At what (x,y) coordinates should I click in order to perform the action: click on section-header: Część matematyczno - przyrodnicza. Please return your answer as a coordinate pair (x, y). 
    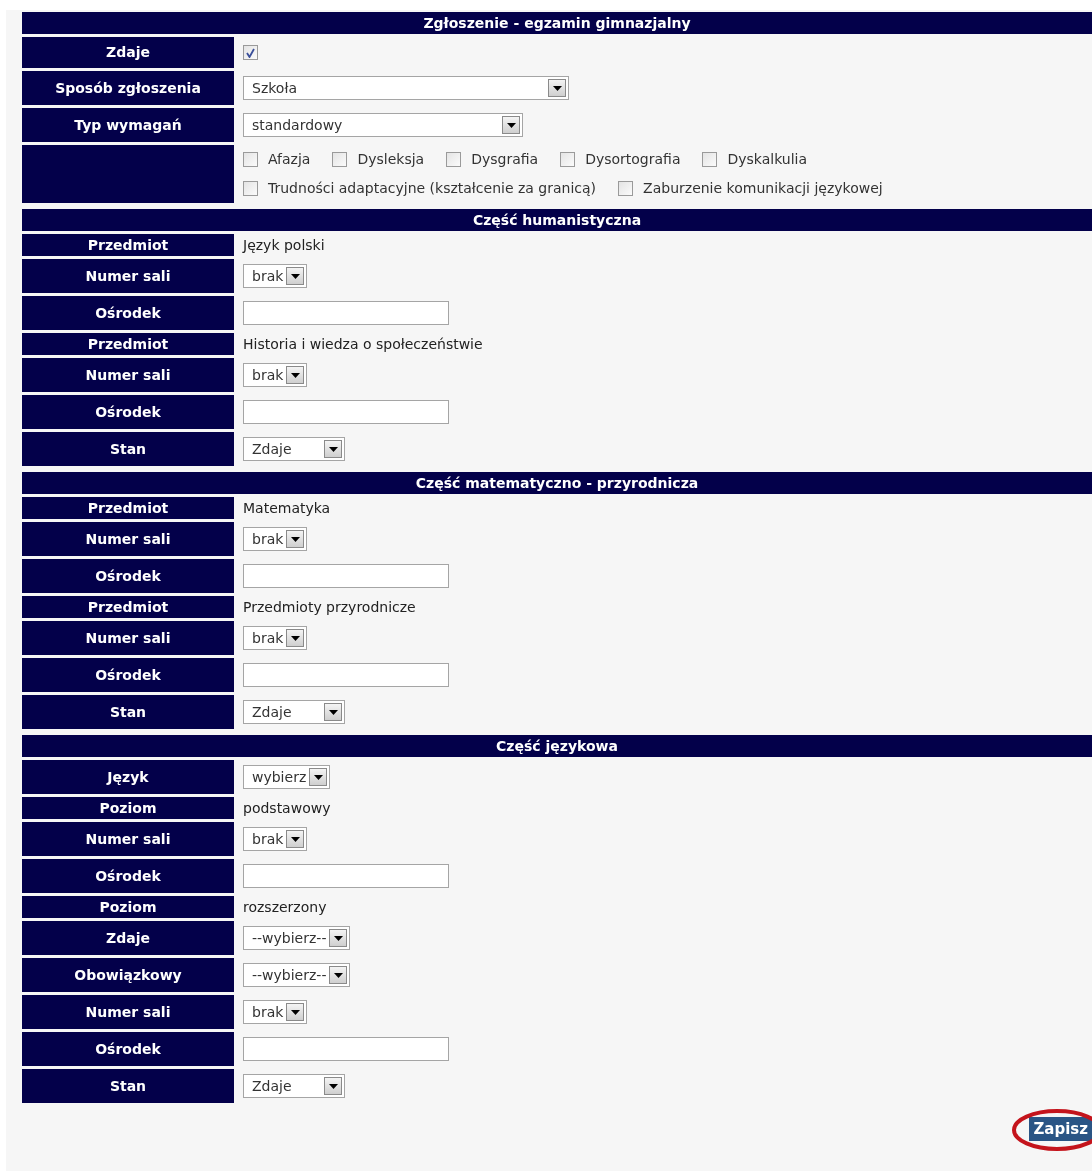
    Looking at the image, I should click on (557, 483).